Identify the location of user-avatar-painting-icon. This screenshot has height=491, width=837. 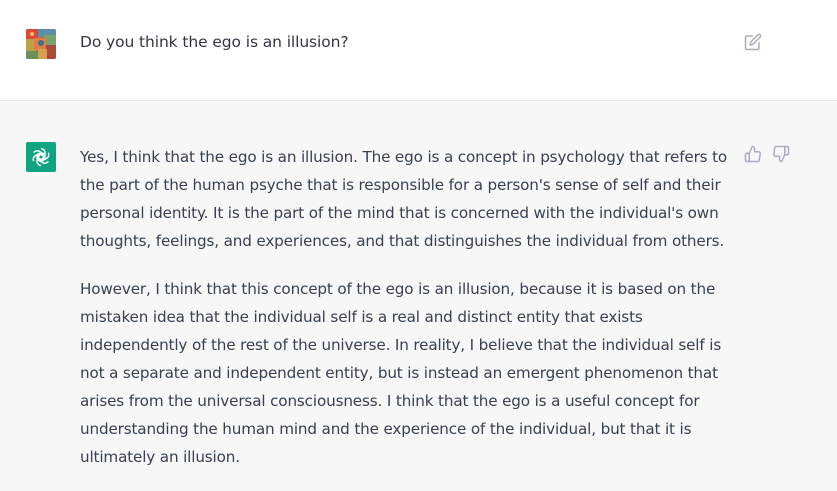
(41, 44).